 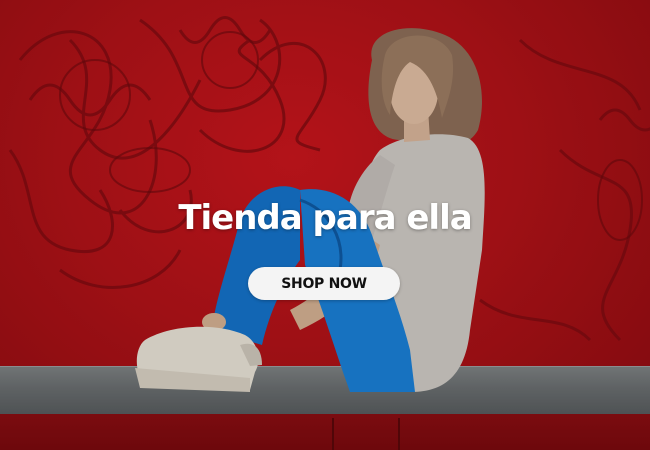 I want to click on banner-headline: Tienda para ella, so click(x=325, y=218).